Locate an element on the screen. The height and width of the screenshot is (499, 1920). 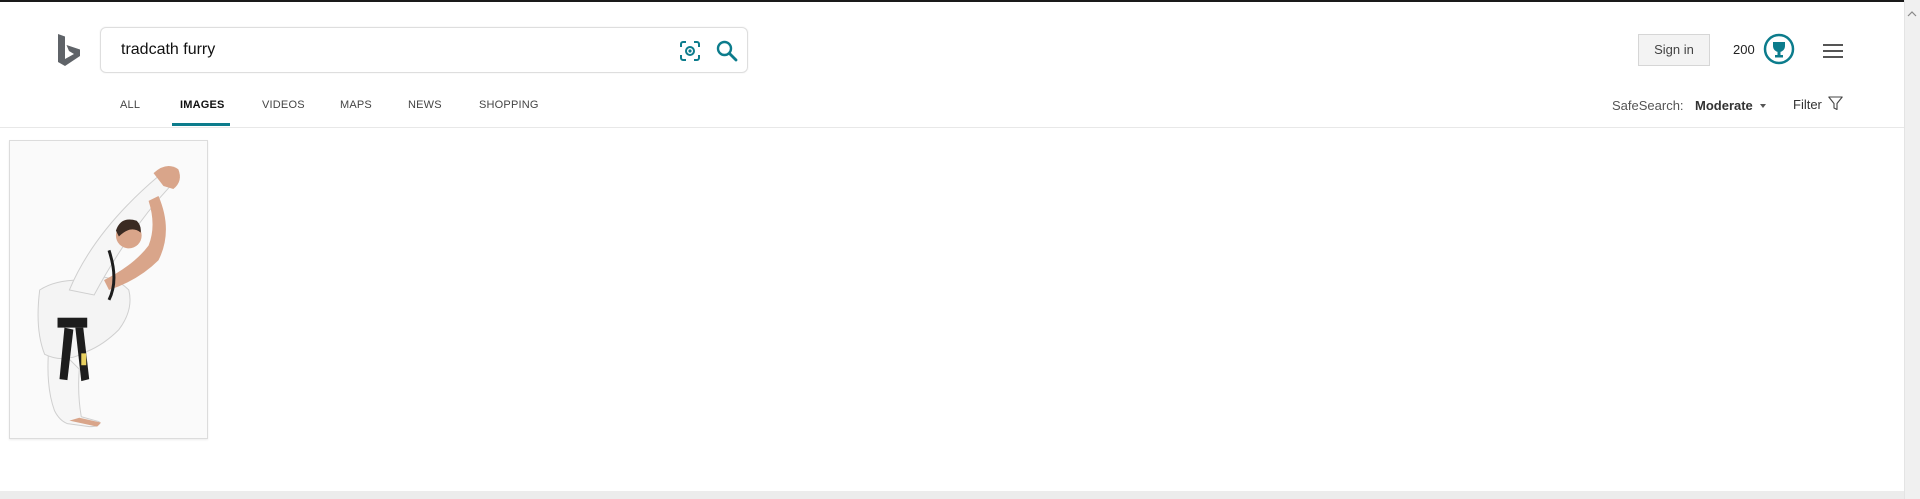
window-top-border is located at coordinates (960, 1).